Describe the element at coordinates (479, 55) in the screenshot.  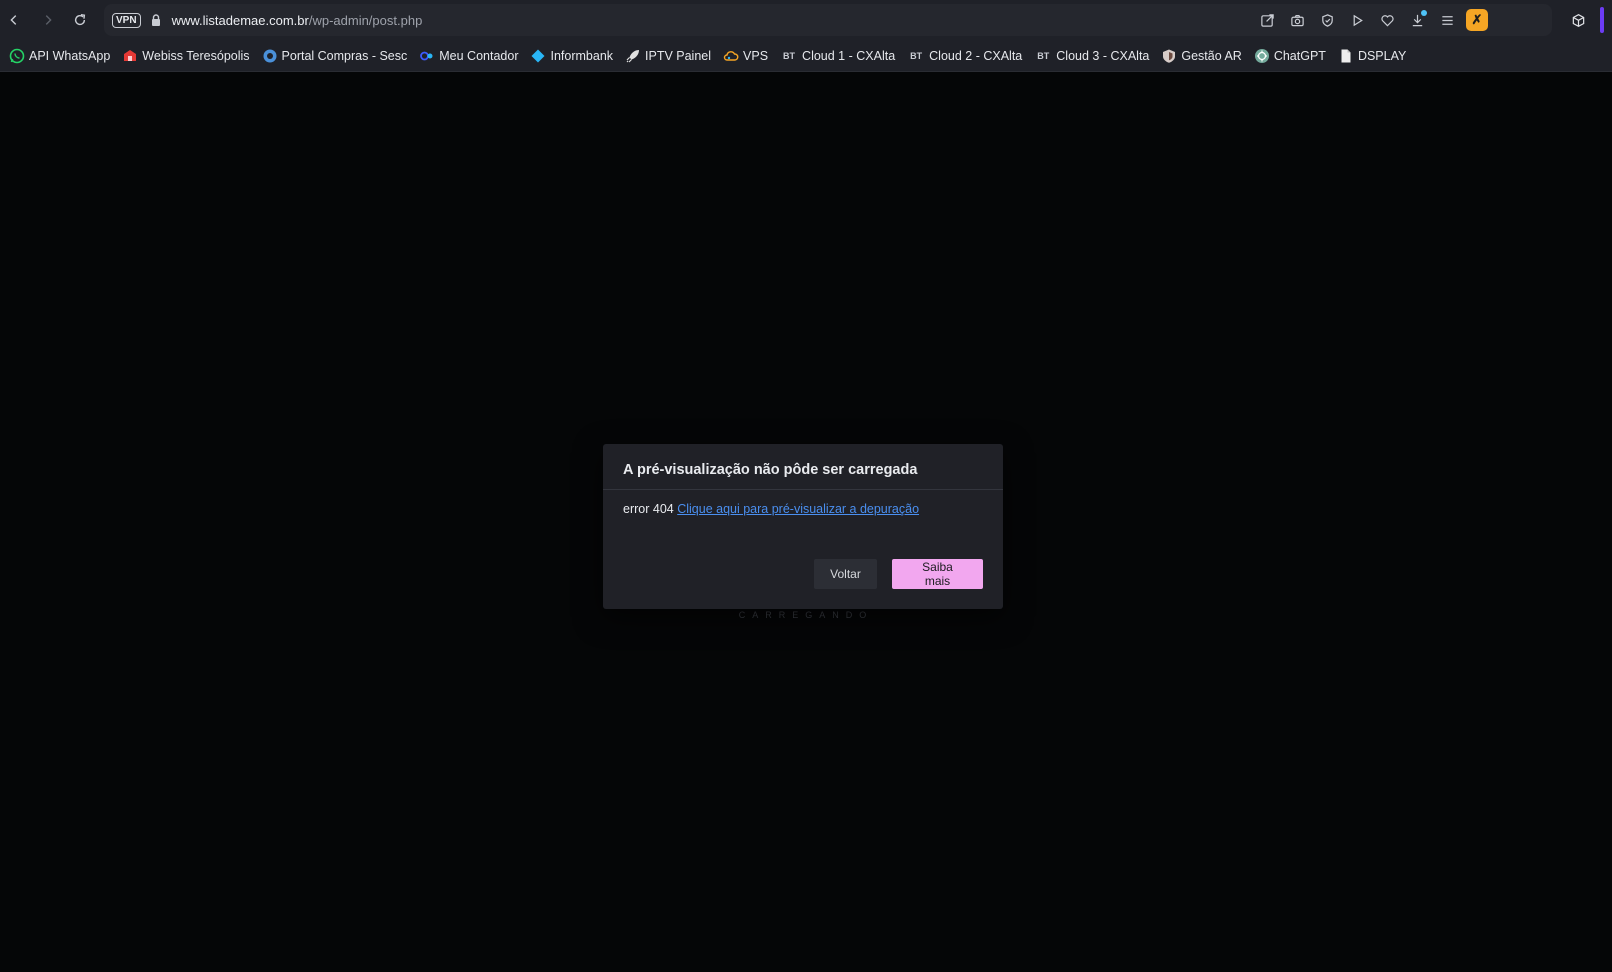
I see `bookmark-label: Meu Contador` at that location.